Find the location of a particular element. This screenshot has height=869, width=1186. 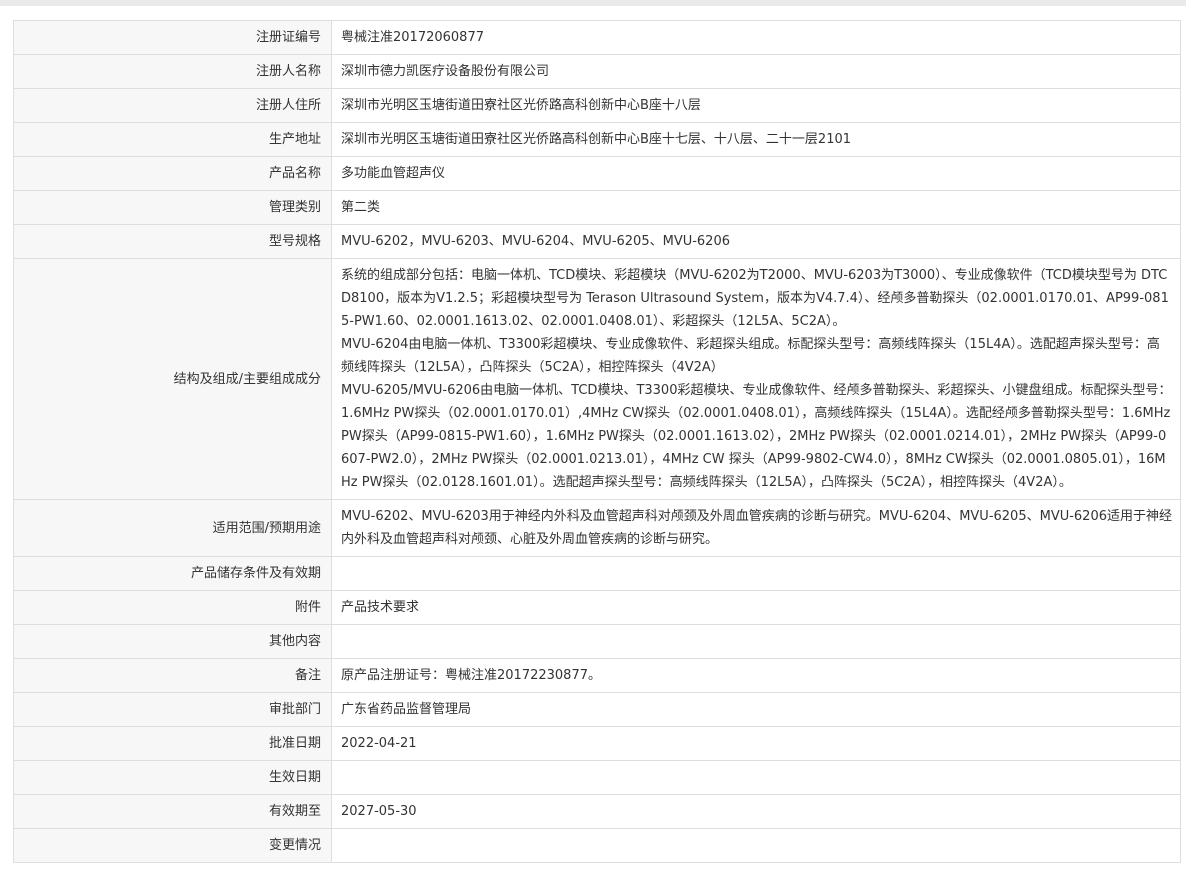

table-row: 生效日期 is located at coordinates (597, 777).